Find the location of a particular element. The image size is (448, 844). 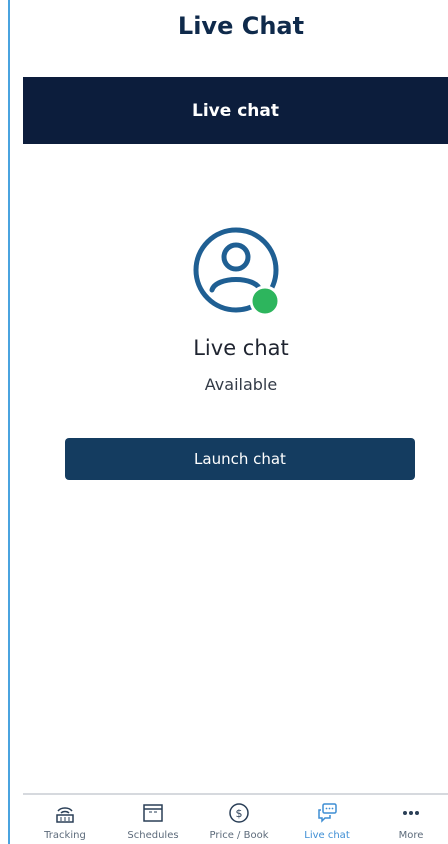

tab-label-tracking: Tracking is located at coordinates (65, 835).